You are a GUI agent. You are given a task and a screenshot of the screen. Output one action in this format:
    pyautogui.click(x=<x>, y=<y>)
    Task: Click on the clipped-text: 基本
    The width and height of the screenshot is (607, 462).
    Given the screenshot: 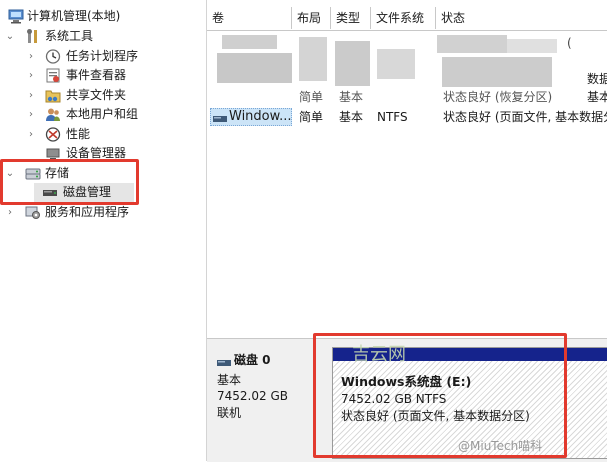 What is the action you would take?
    pyautogui.click(x=597, y=97)
    